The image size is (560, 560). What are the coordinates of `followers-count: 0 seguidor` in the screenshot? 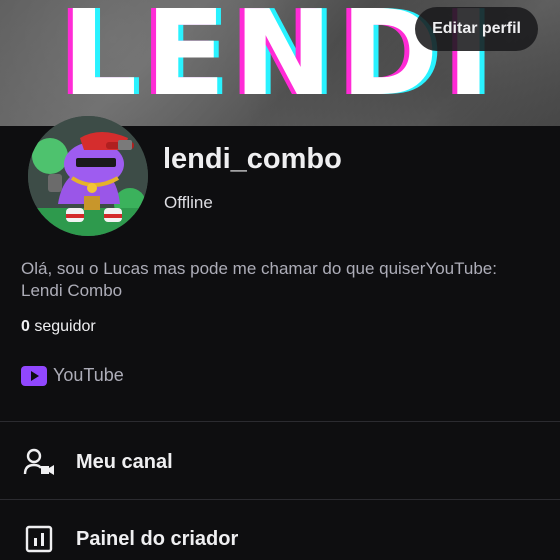 It's located at (58, 327).